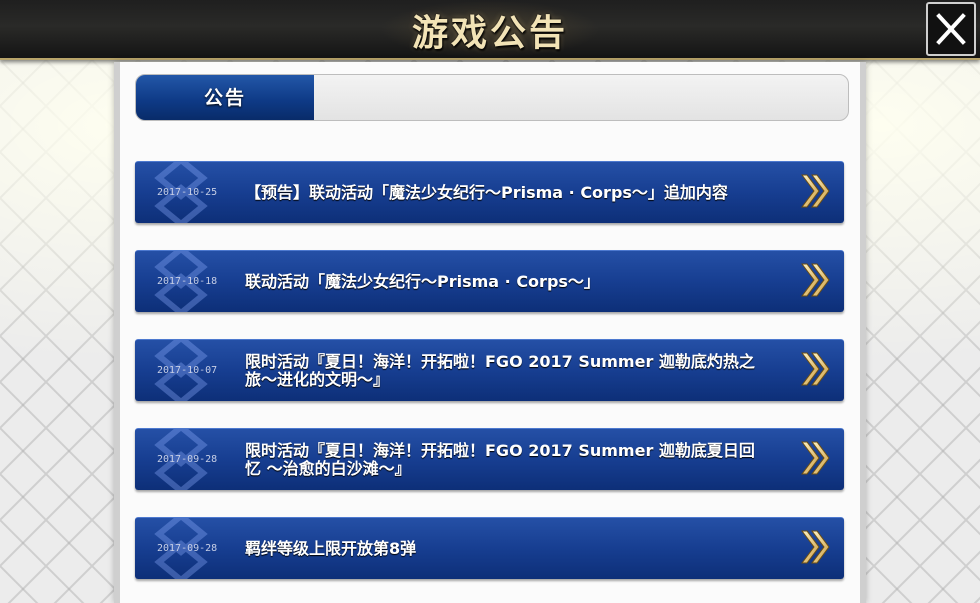  What do you see at coordinates (422, 281) in the screenshot?
I see `news-title: 联动活动「魔法少女纪行～Prisma · Corps～」` at bounding box center [422, 281].